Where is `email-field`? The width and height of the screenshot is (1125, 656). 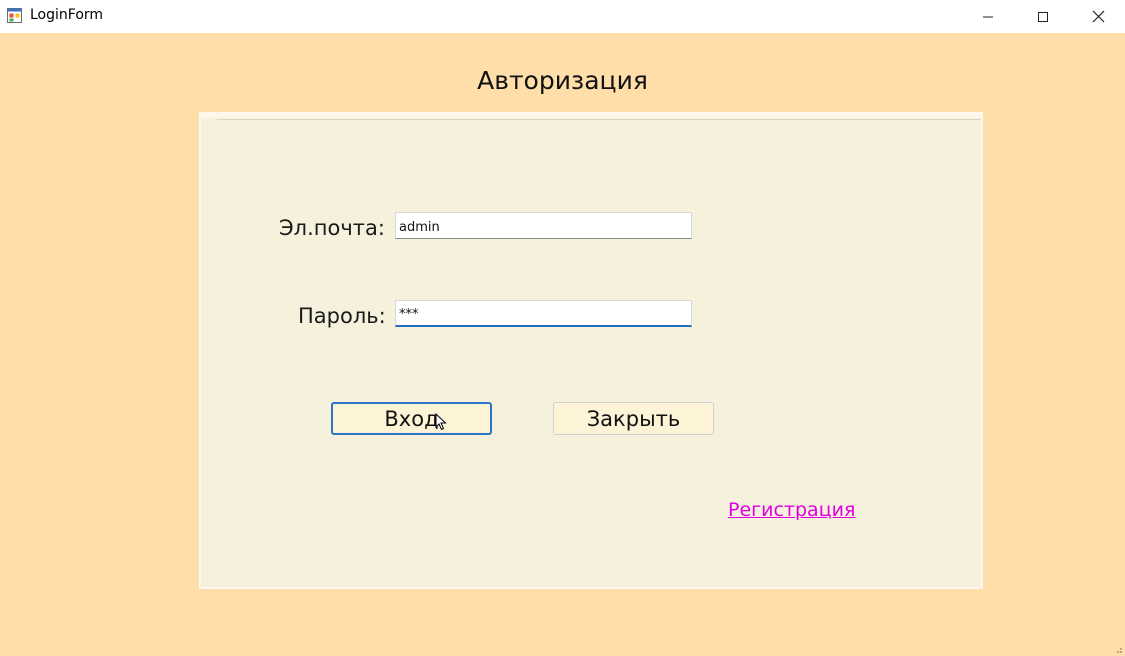 email-field is located at coordinates (543, 225).